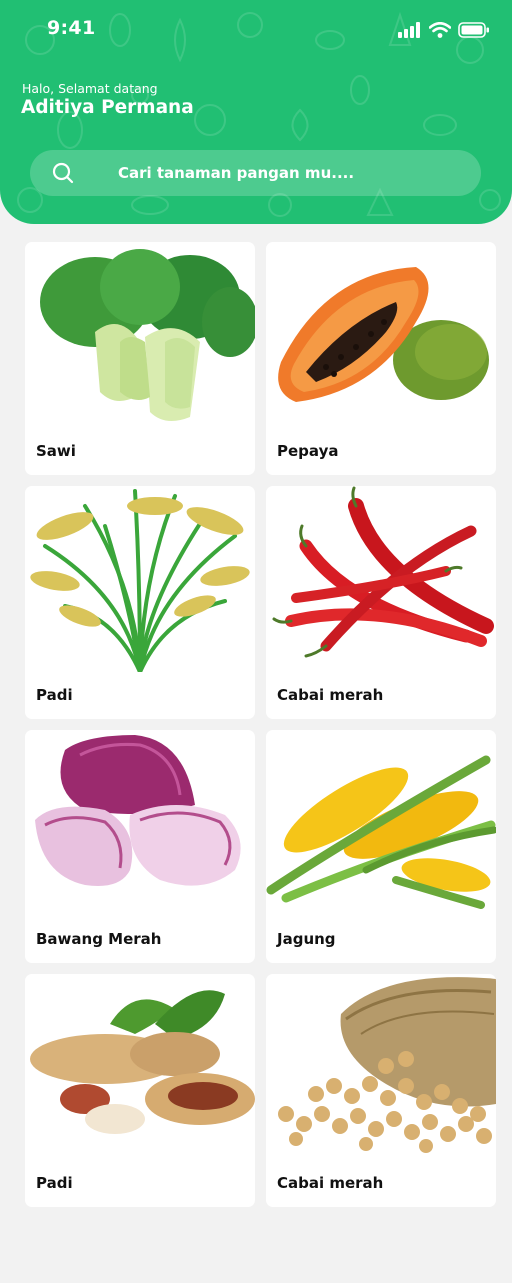 This screenshot has width=512, height=1283. What do you see at coordinates (383, 572) in the screenshot?
I see `red-chili-image` at bounding box center [383, 572].